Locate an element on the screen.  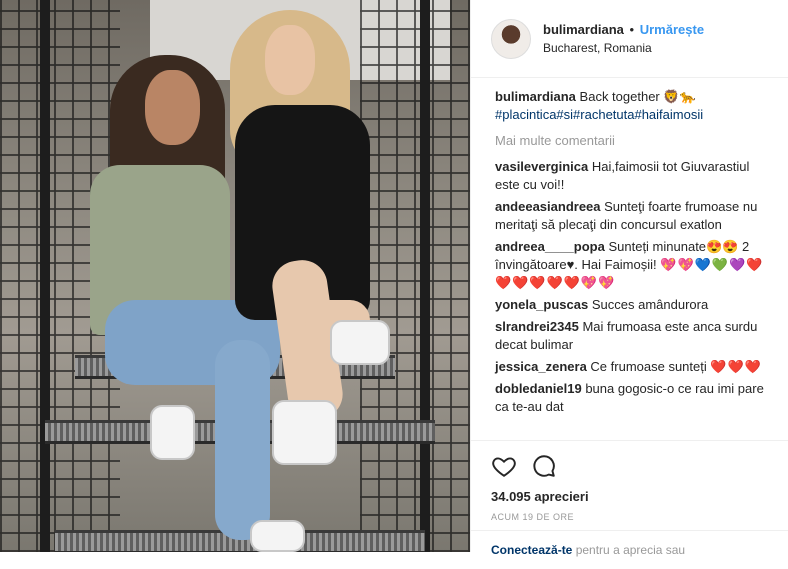
location-link: Bucharest, Romania is located at coordinates (623, 48).